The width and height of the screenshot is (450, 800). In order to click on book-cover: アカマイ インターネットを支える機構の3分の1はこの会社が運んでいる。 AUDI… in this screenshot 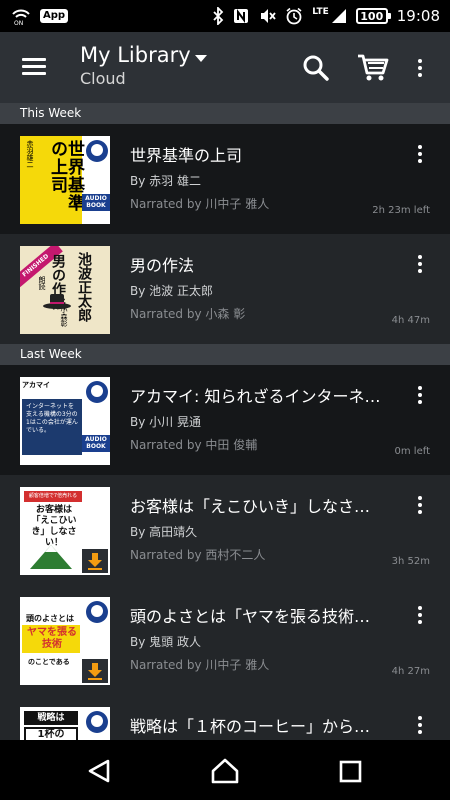, I will do `click(65, 421)`.